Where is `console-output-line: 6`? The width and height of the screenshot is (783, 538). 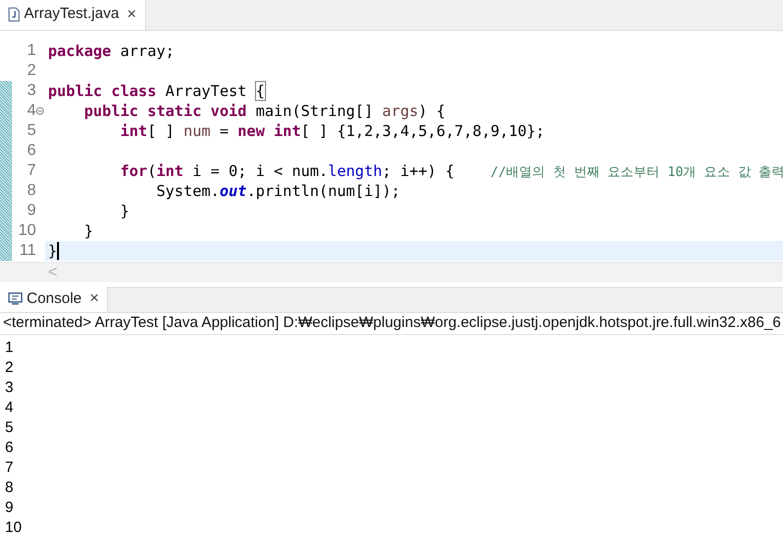 console-output-line: 6 is located at coordinates (9, 448).